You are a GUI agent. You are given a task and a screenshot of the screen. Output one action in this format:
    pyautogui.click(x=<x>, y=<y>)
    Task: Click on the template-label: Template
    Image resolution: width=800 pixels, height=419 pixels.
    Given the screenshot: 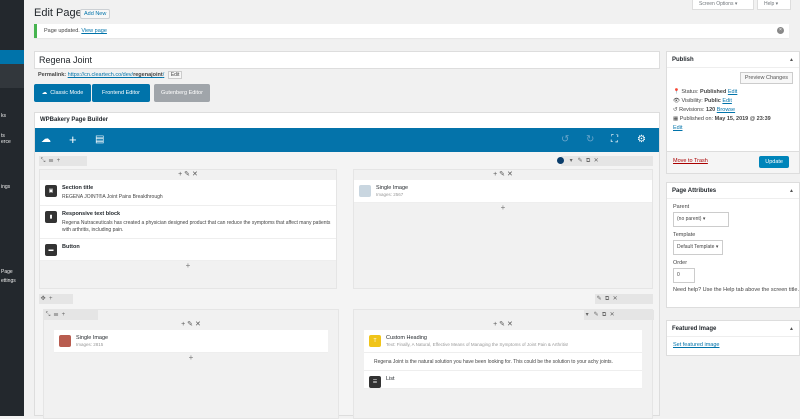 What is the action you would take?
    pyautogui.click(x=684, y=235)
    